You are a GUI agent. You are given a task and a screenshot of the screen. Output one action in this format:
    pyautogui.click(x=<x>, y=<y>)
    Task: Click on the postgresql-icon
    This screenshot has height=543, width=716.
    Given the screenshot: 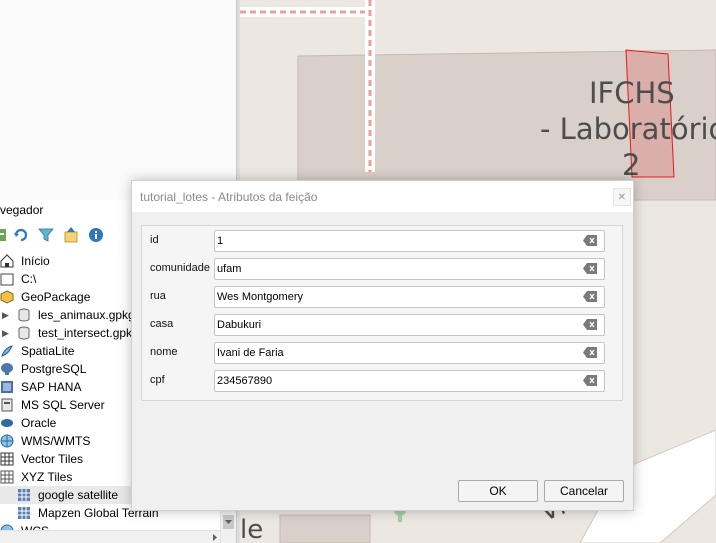 What is the action you would take?
    pyautogui.click(x=7, y=369)
    